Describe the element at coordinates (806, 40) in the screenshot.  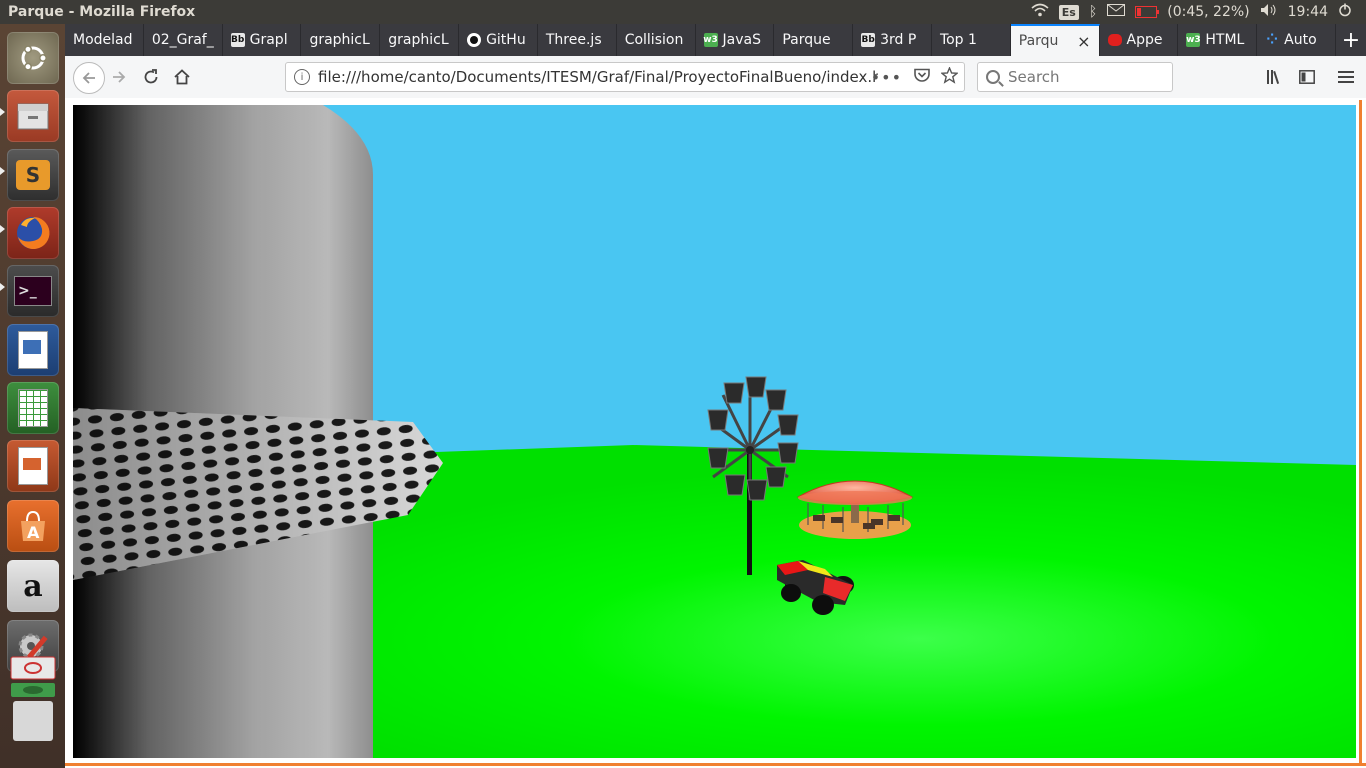
I see `tab-label: Parque` at that location.